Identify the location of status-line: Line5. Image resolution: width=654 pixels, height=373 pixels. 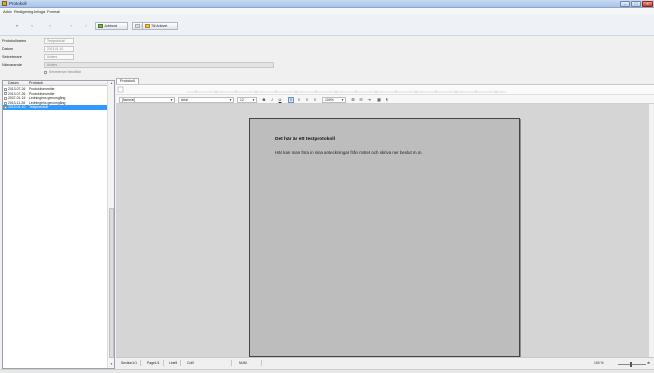
(174, 363).